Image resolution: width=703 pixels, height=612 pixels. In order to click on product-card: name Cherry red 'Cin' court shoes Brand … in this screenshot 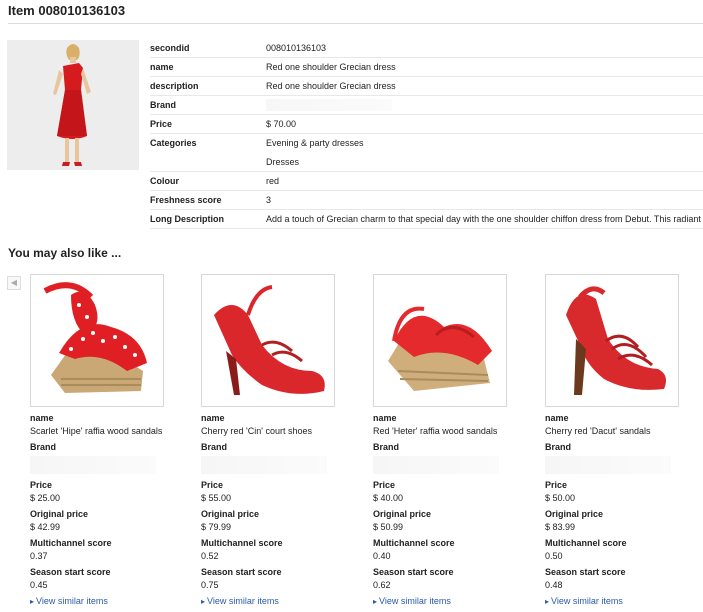, I will do `click(281, 440)`.